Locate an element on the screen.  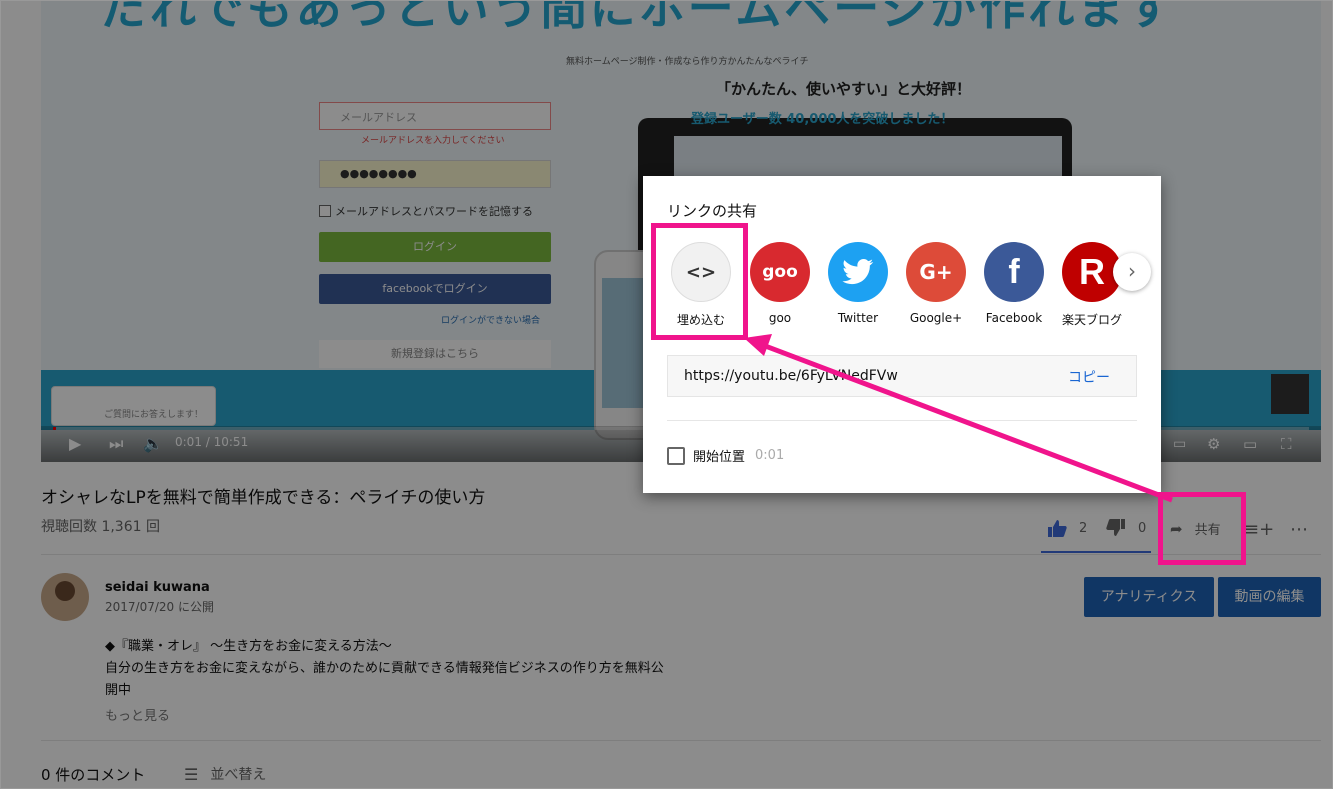
lp-forgot-link: ログインができない場合 is located at coordinates (491, 321).